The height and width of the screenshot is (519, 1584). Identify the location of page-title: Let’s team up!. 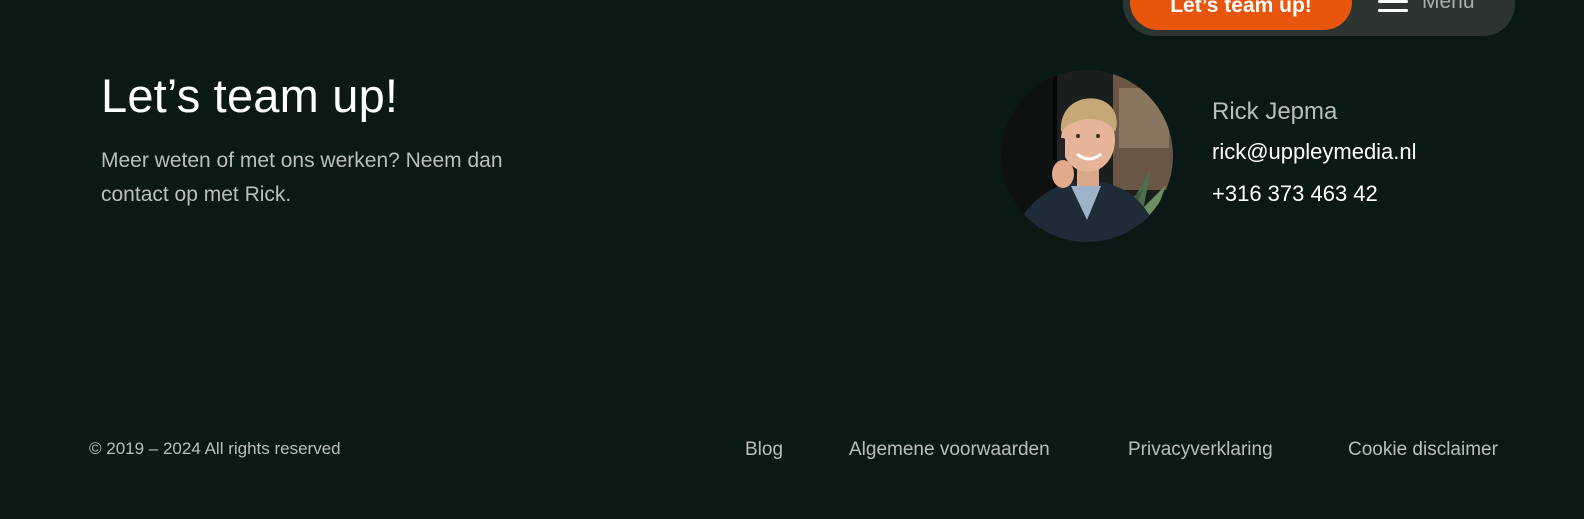
(250, 95).